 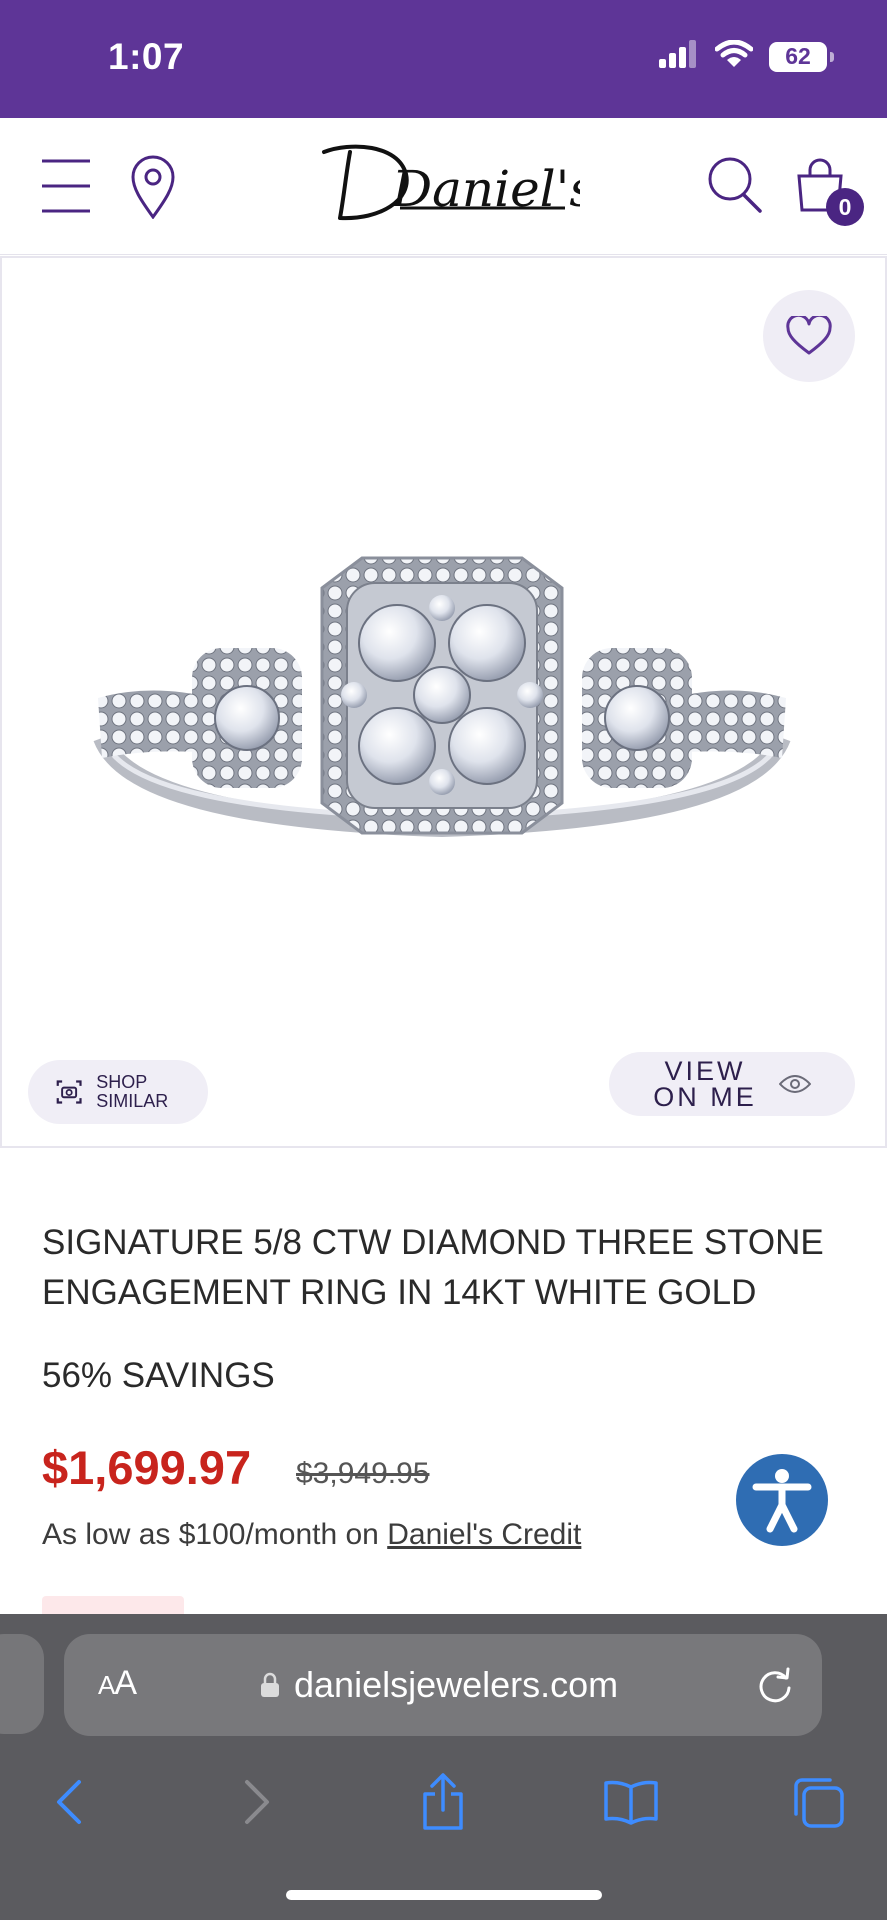 What do you see at coordinates (22, 1684) in the screenshot?
I see `previous-tab-preview` at bounding box center [22, 1684].